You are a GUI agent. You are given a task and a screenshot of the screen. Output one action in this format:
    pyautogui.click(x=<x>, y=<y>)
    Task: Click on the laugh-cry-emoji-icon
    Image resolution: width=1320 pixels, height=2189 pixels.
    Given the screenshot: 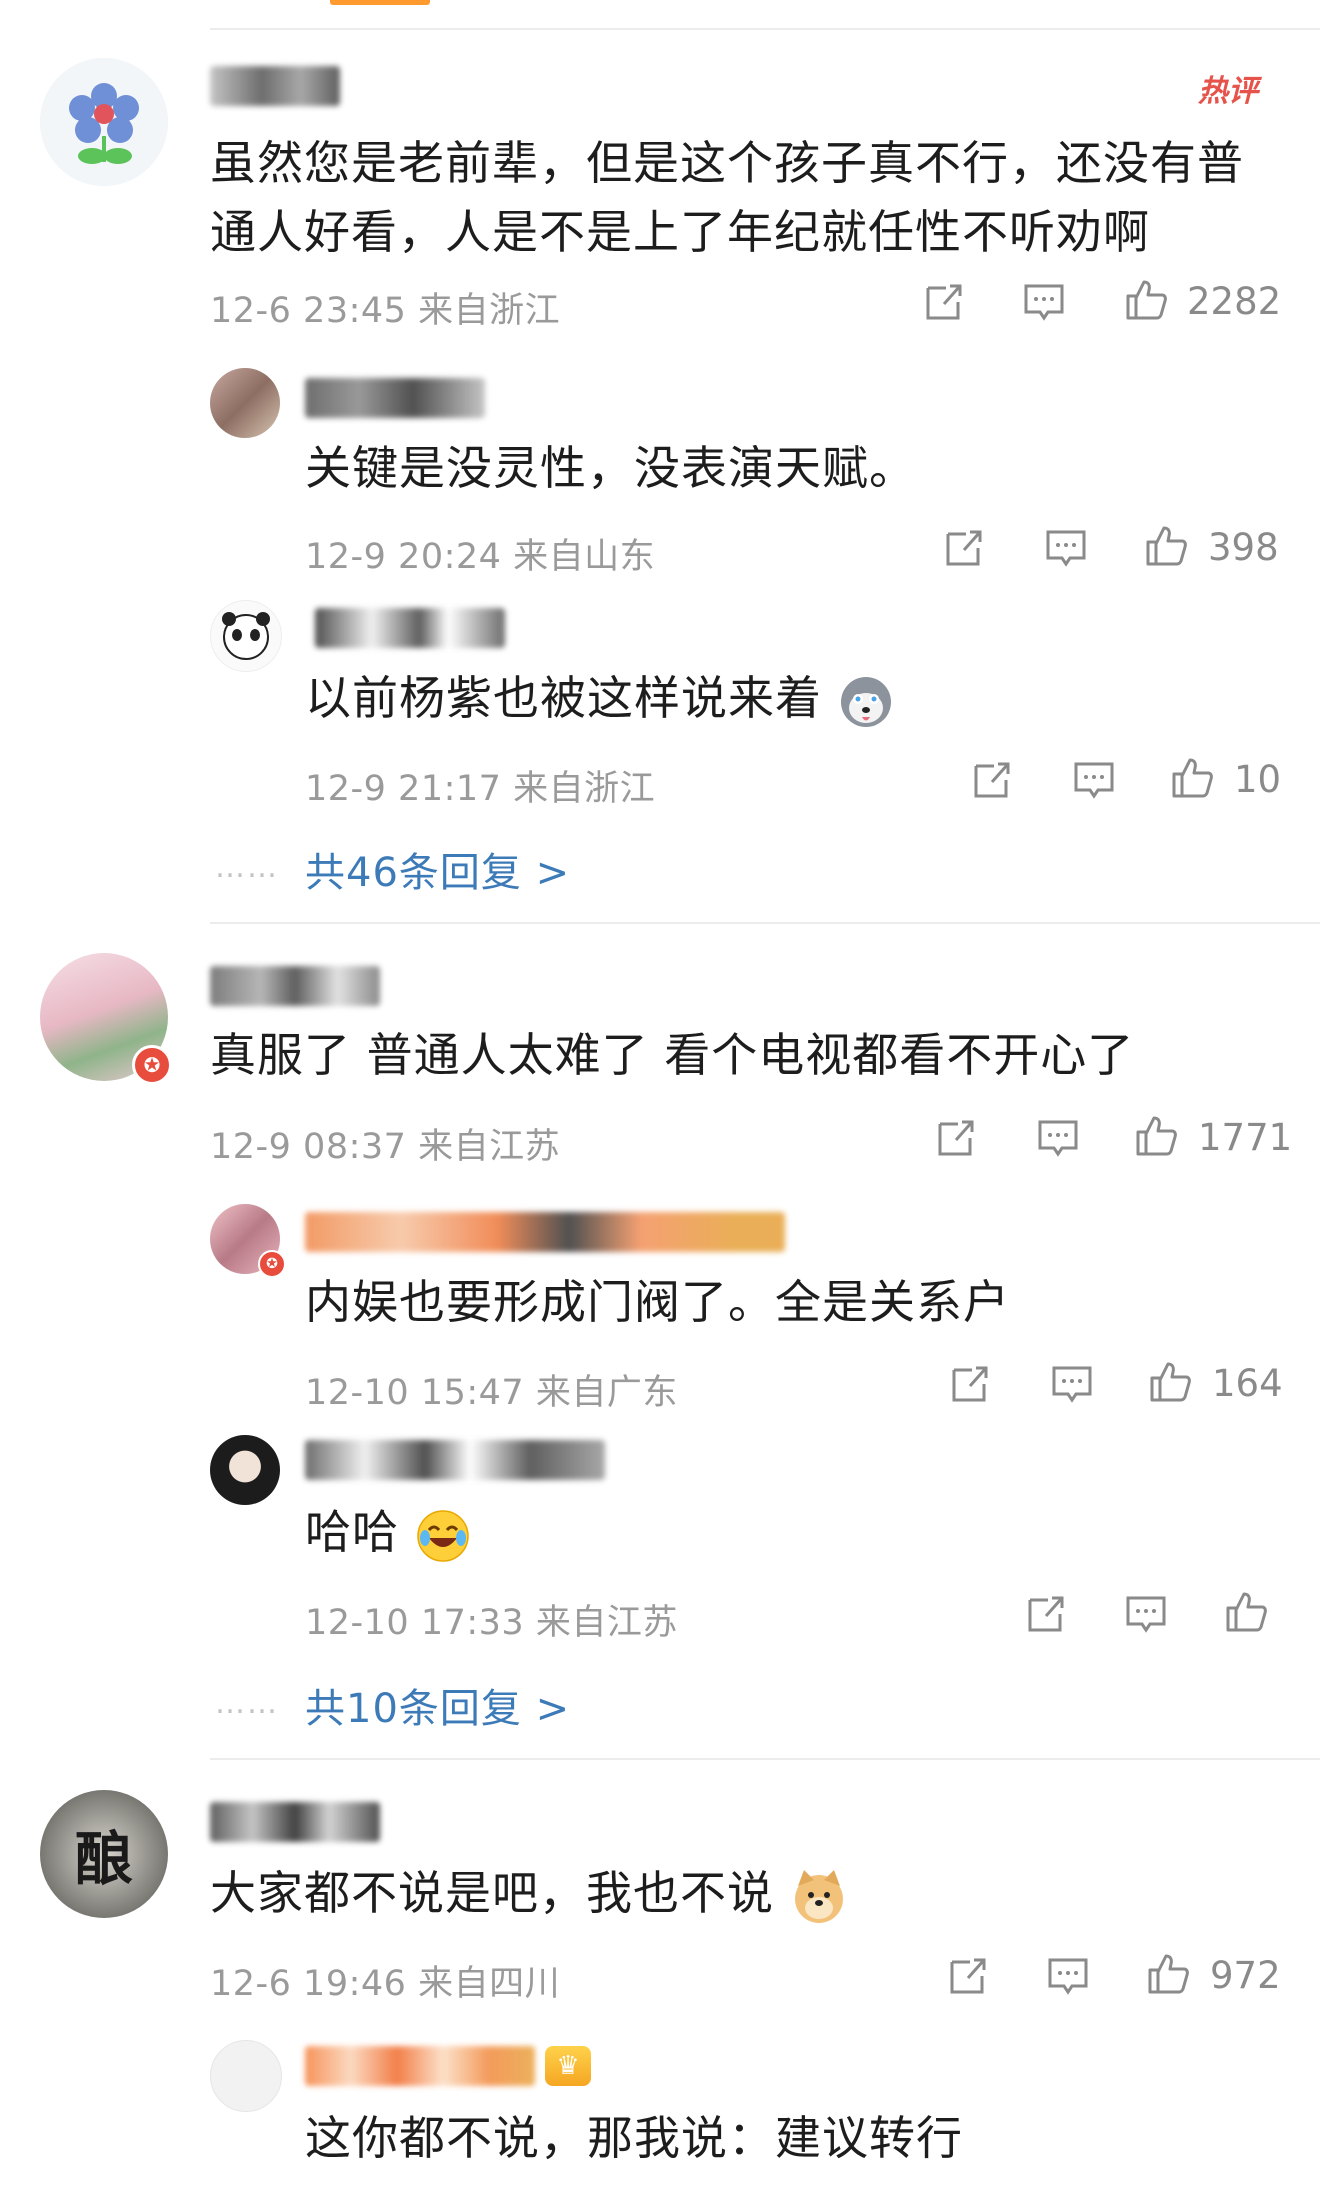 What is the action you would take?
    pyautogui.click(x=442, y=1535)
    